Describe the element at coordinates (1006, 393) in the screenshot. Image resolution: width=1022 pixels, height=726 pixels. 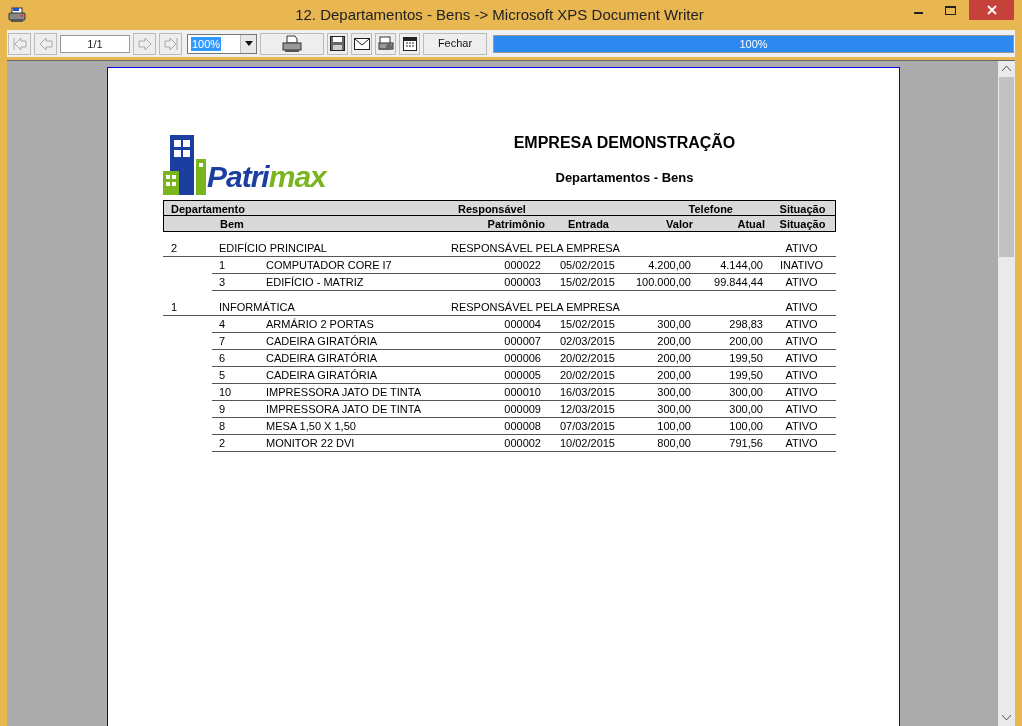
I see `scrollbar` at that location.